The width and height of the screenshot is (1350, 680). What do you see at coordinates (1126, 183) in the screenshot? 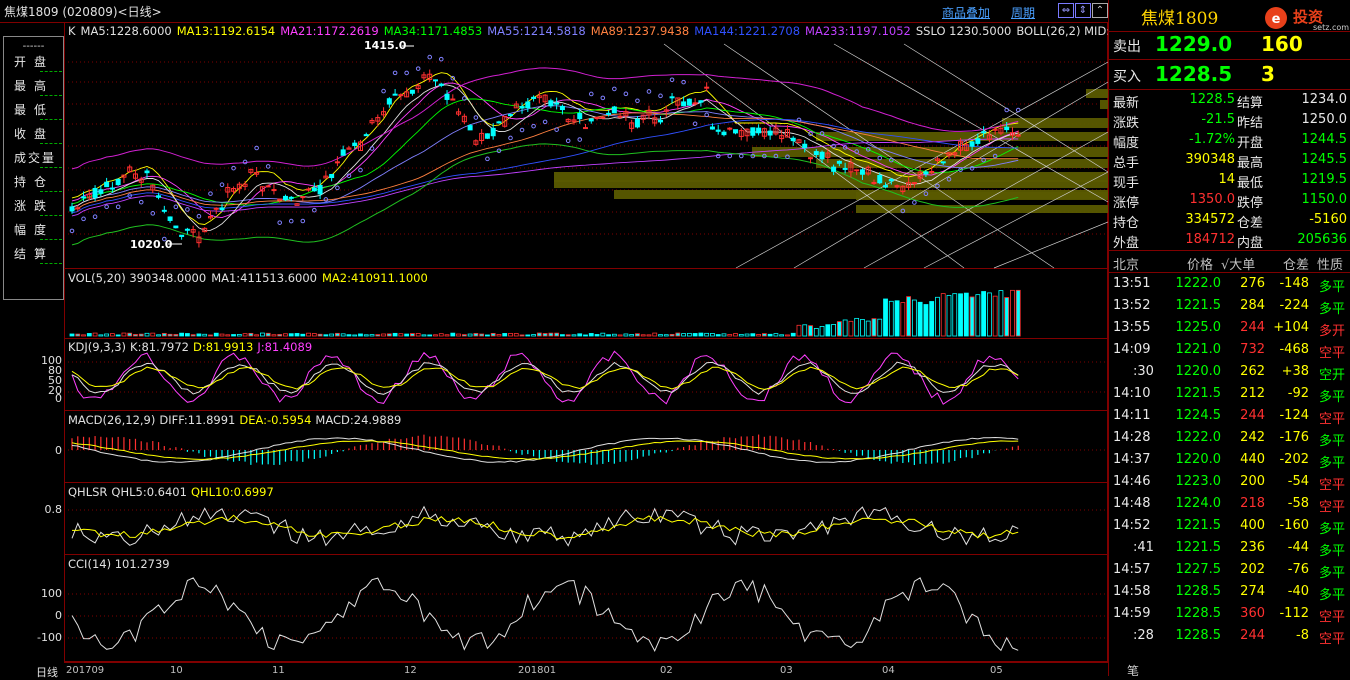
I see `quote-label: 现手` at bounding box center [1126, 183].